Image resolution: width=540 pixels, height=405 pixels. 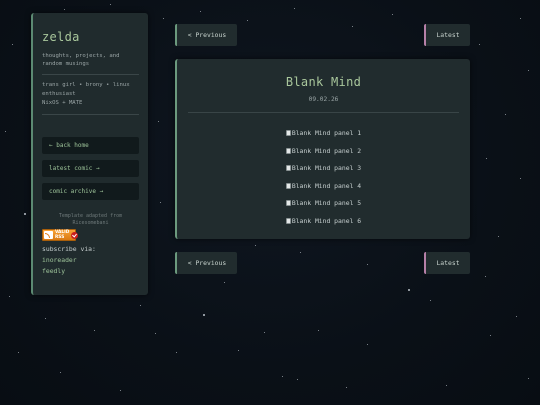 What do you see at coordinates (323, 82) in the screenshot?
I see `comic-title: Blank Mind` at bounding box center [323, 82].